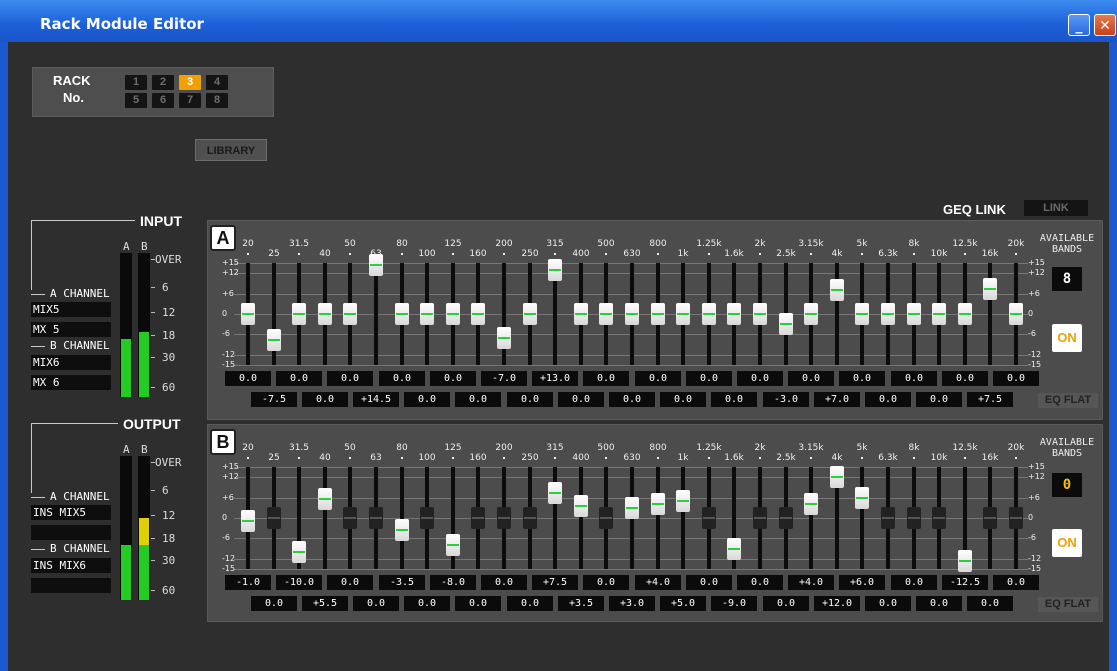 Image resolution: width=1117 pixels, height=671 pixels. Describe the element at coordinates (274, 254) in the screenshot. I see `geq-a-freq-label: 25` at that location.